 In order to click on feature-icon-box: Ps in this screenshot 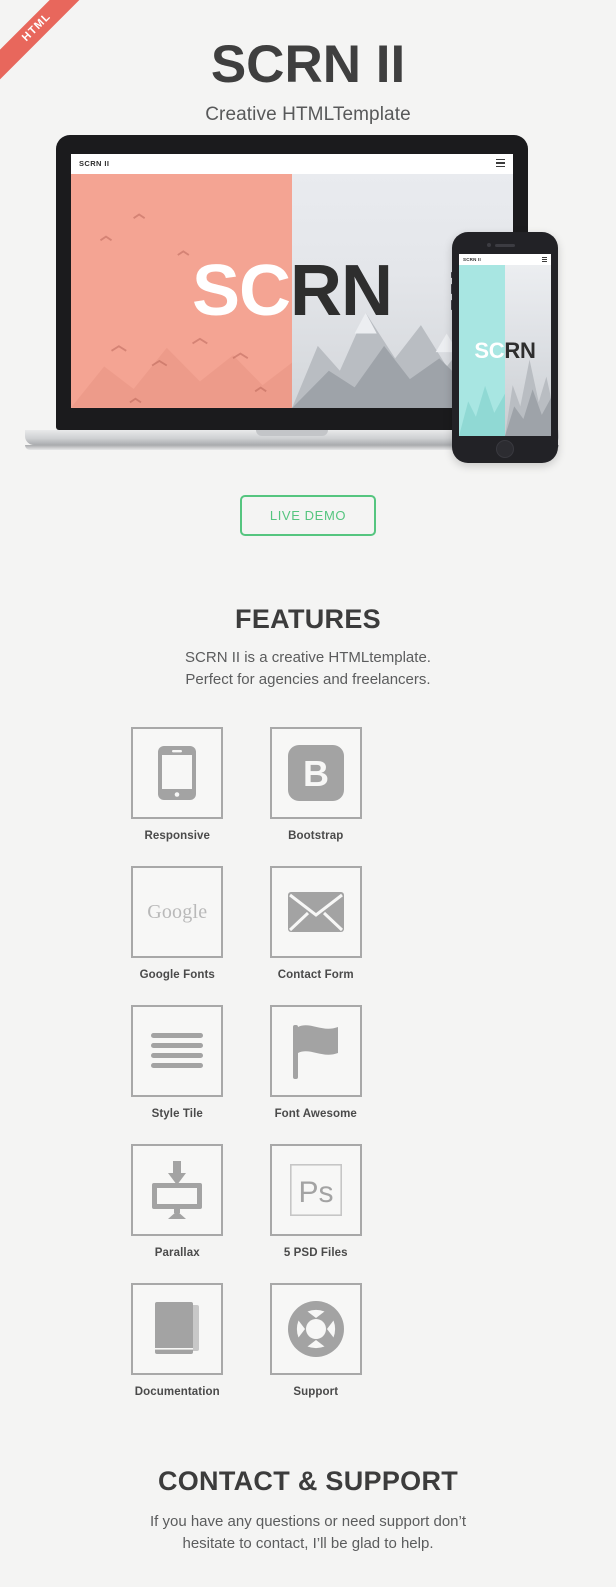, I will do `click(315, 1190)`.